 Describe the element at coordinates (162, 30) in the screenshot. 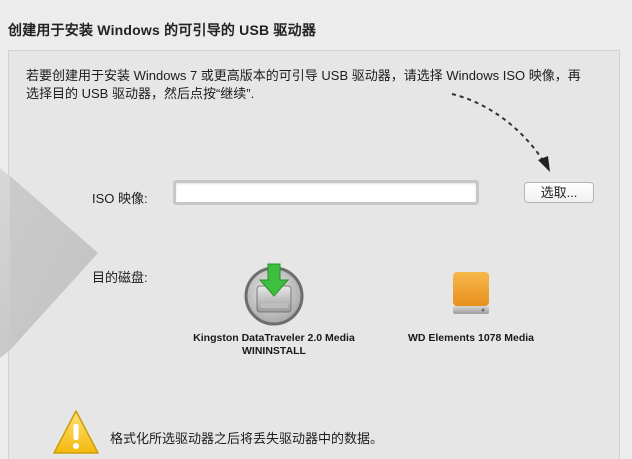

I see `window-title: 创建用于安装 Windows 的可引导的 USB 驱动器` at that location.